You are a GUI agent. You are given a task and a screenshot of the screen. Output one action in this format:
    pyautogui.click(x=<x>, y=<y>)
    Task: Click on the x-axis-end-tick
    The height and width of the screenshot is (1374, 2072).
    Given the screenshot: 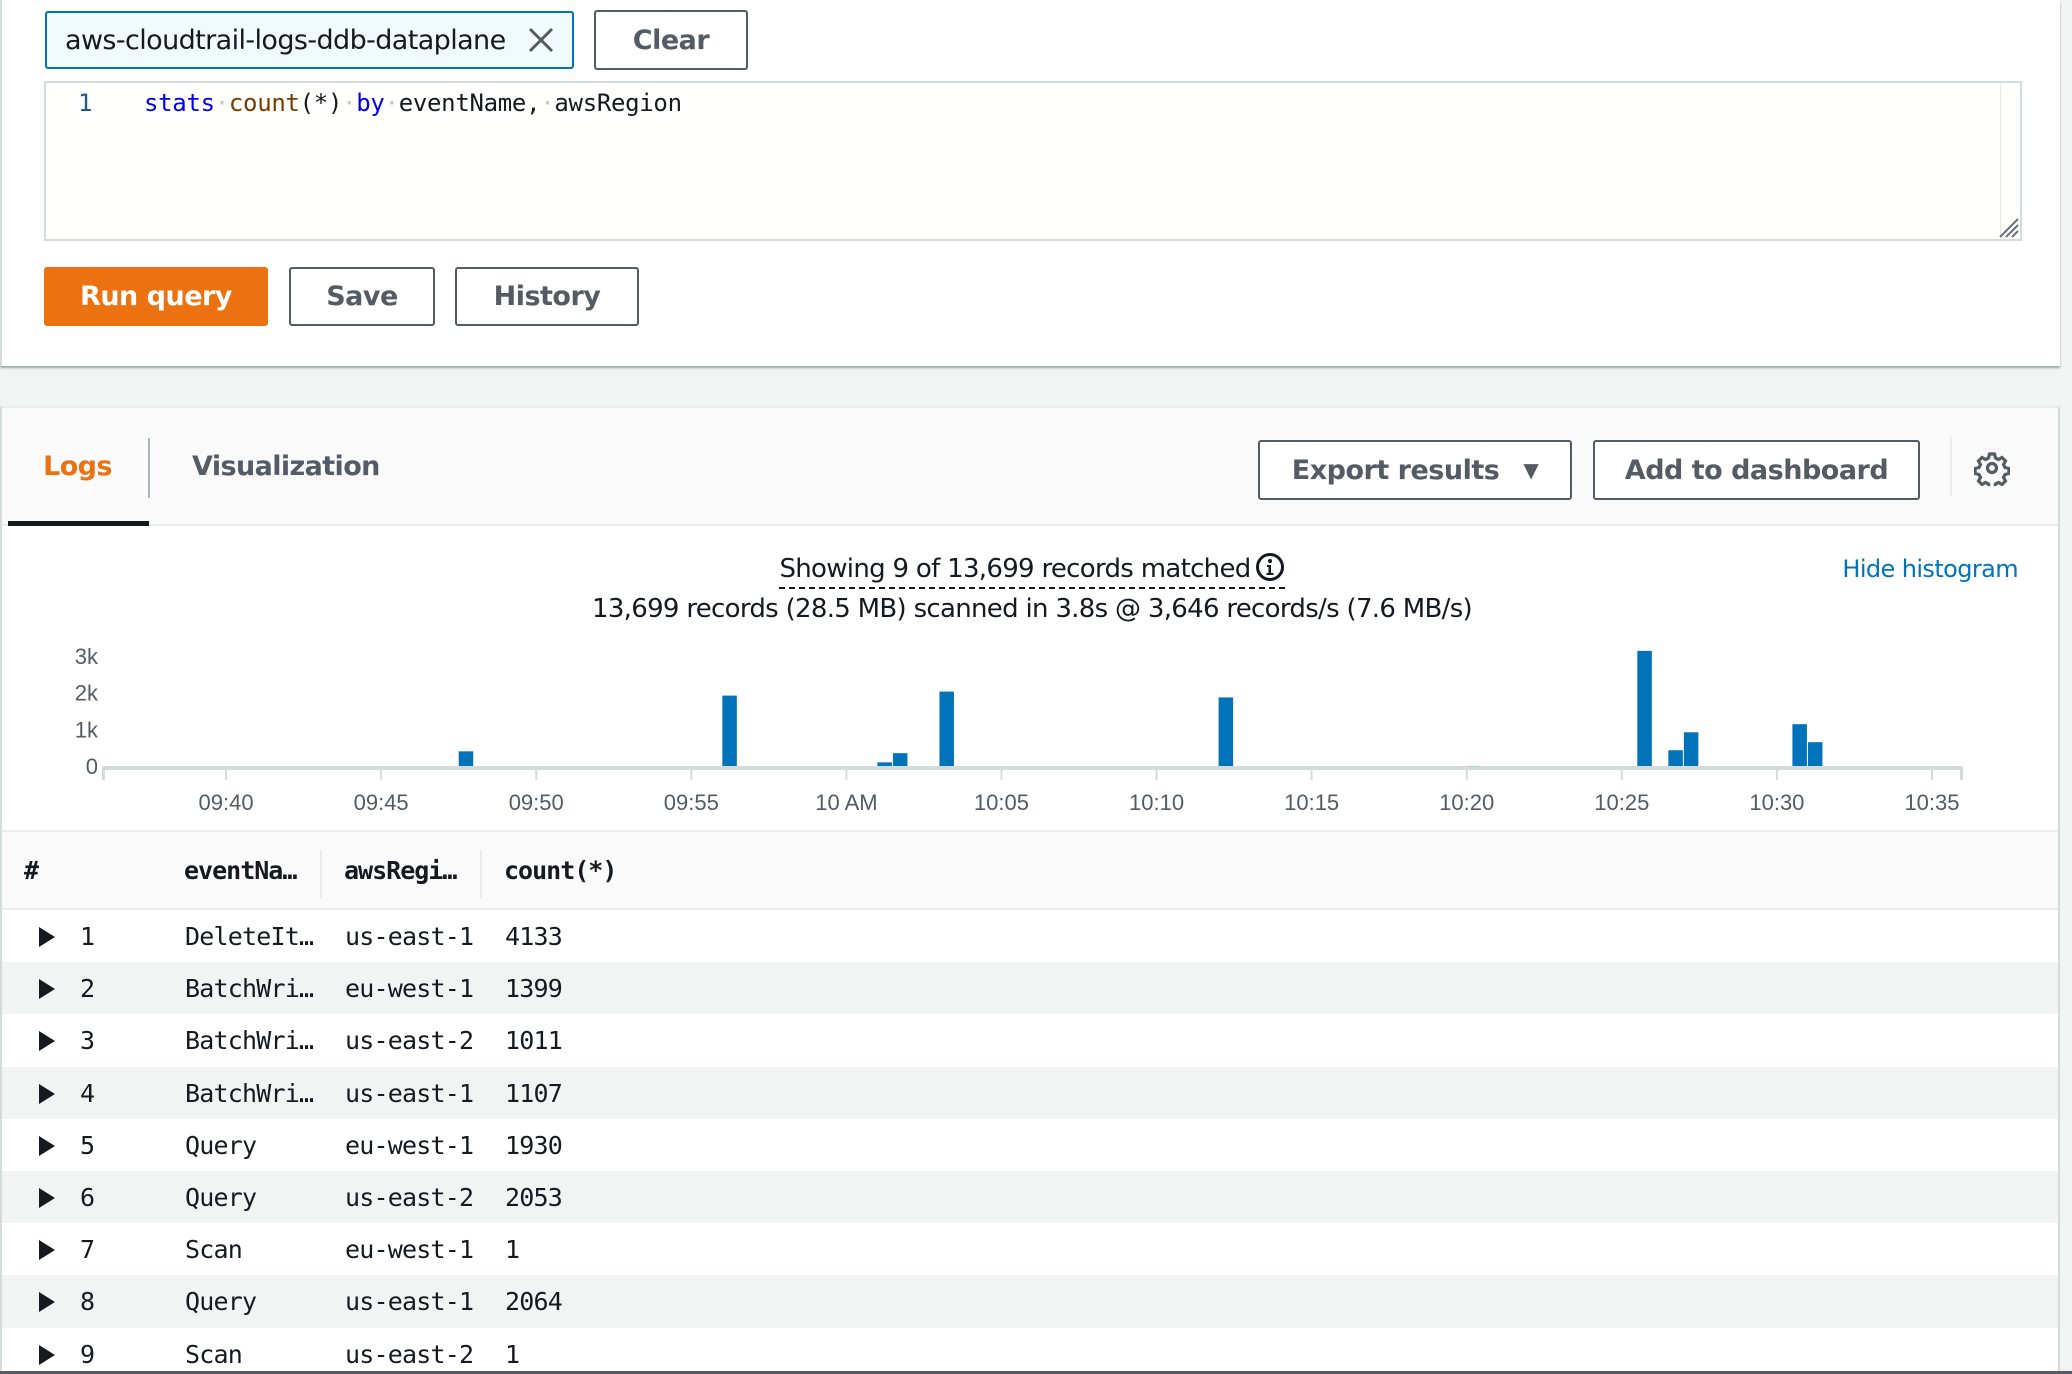 What is the action you would take?
    pyautogui.click(x=1961, y=773)
    